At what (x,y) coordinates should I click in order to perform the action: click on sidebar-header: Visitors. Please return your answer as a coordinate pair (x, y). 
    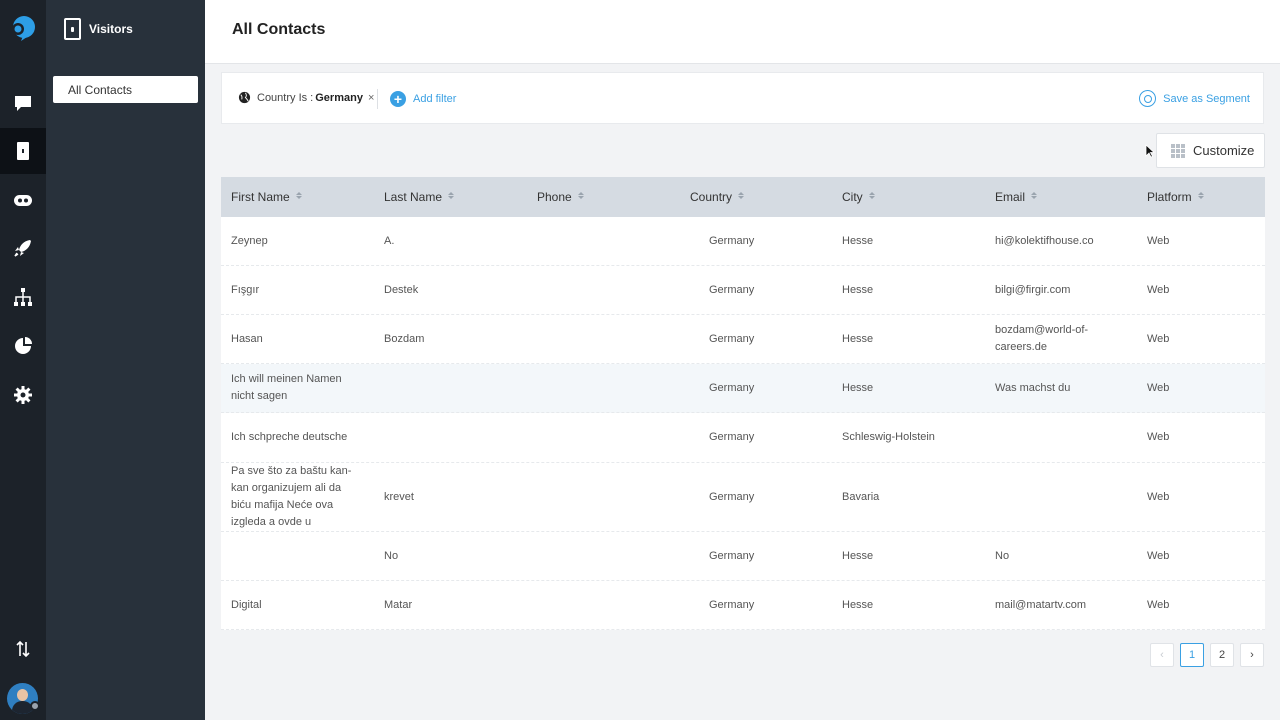
    Looking at the image, I should click on (98, 29).